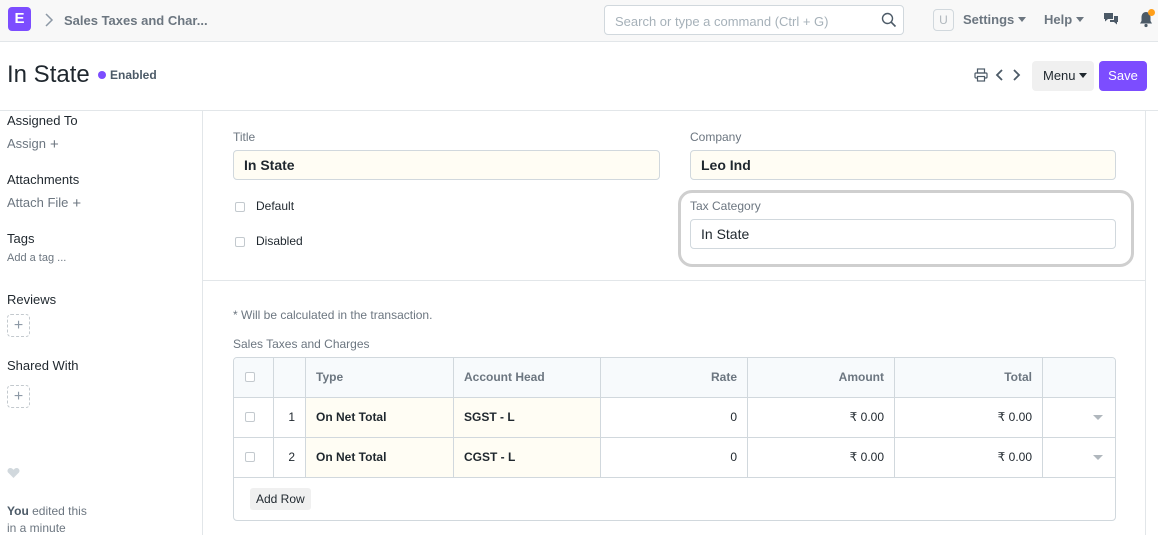 This screenshot has width=1158, height=535. Describe the element at coordinates (290, 377) in the screenshot. I see `index-header` at that location.